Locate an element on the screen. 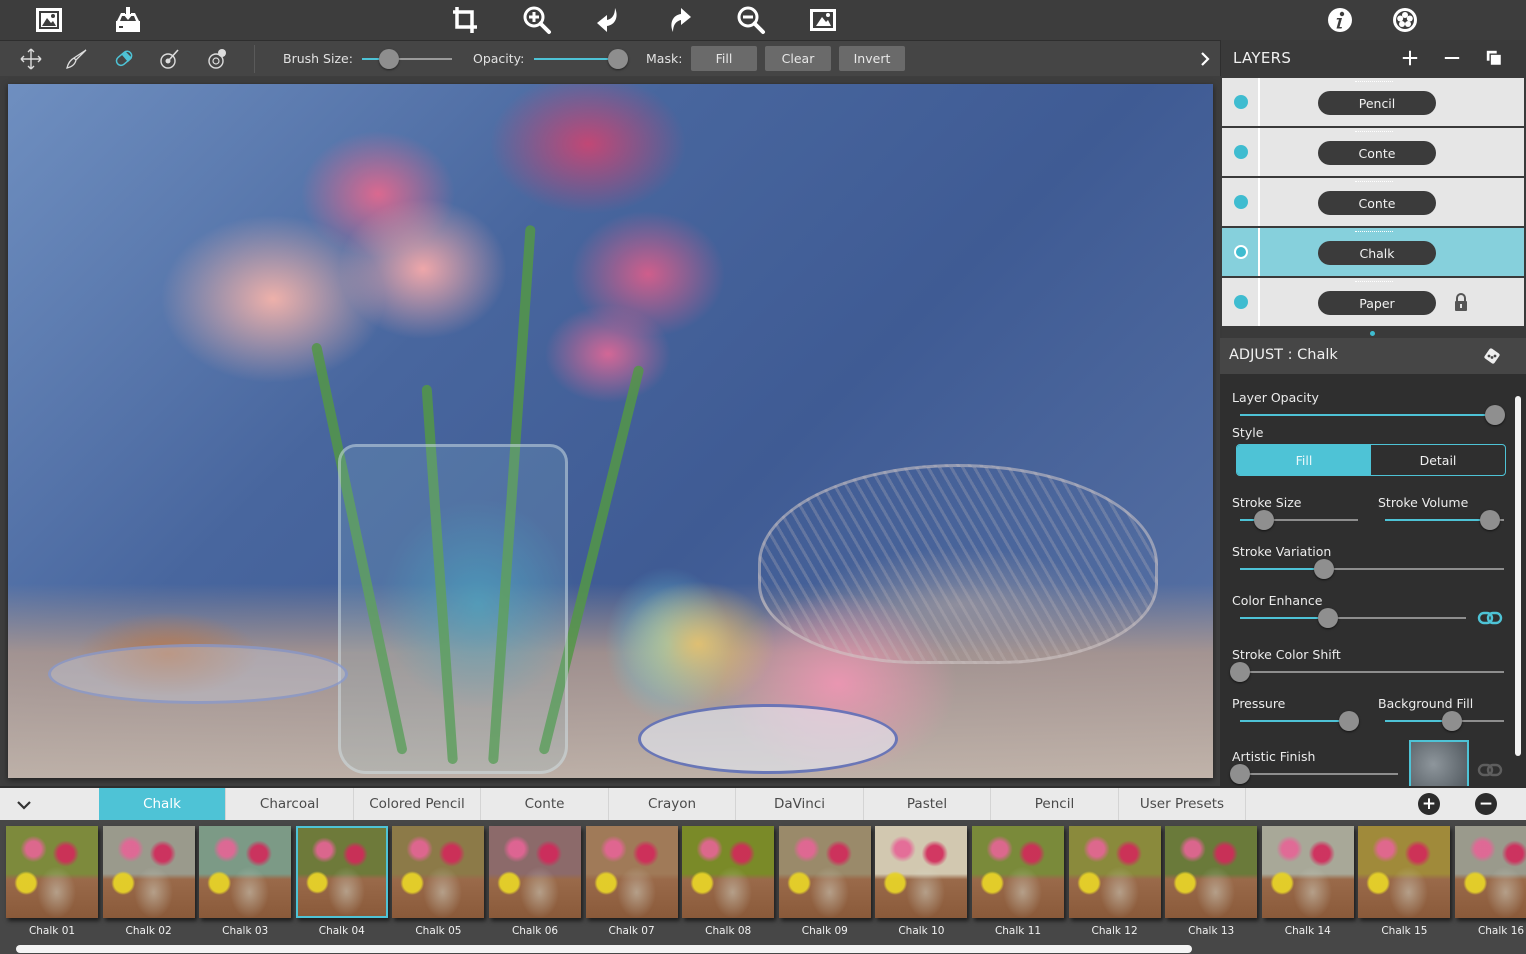 This screenshot has height=954, width=1526. move-tool-icon is located at coordinates (31, 59).